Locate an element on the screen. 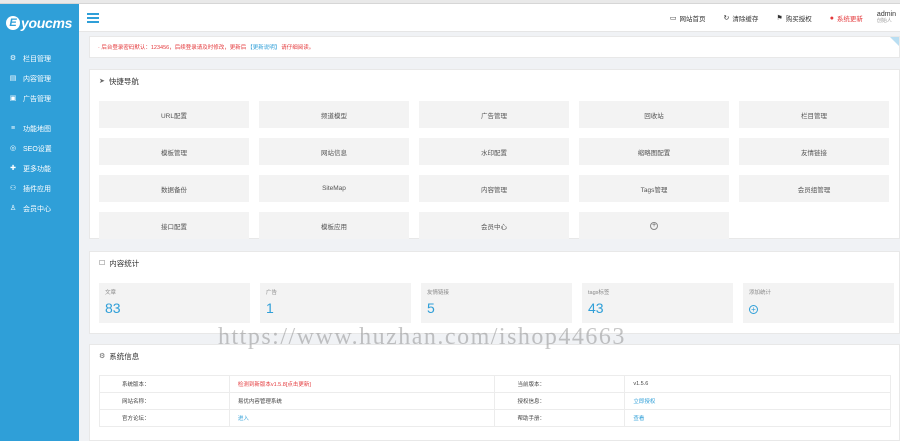 The height and width of the screenshot is (441, 900). monitor-icon: ▭ is located at coordinates (673, 18).